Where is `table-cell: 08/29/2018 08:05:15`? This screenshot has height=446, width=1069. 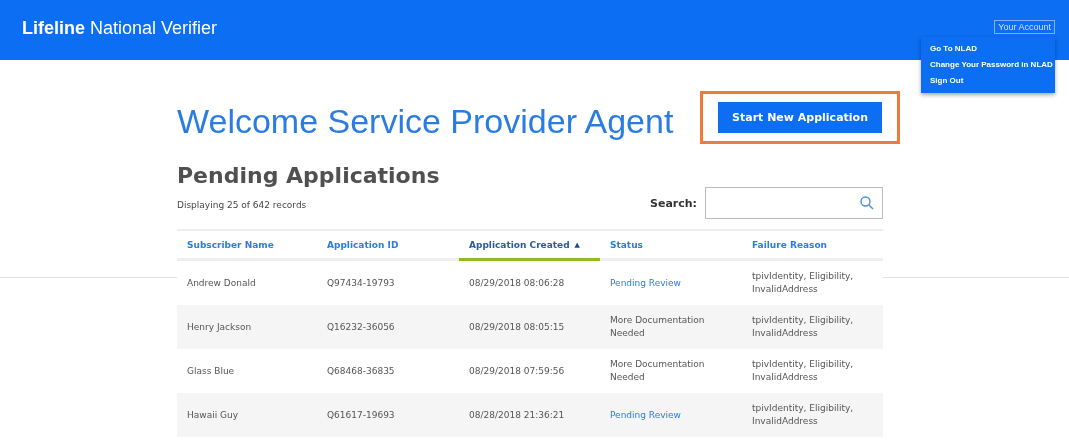 table-cell: 08/29/2018 08:05:15 is located at coordinates (517, 327).